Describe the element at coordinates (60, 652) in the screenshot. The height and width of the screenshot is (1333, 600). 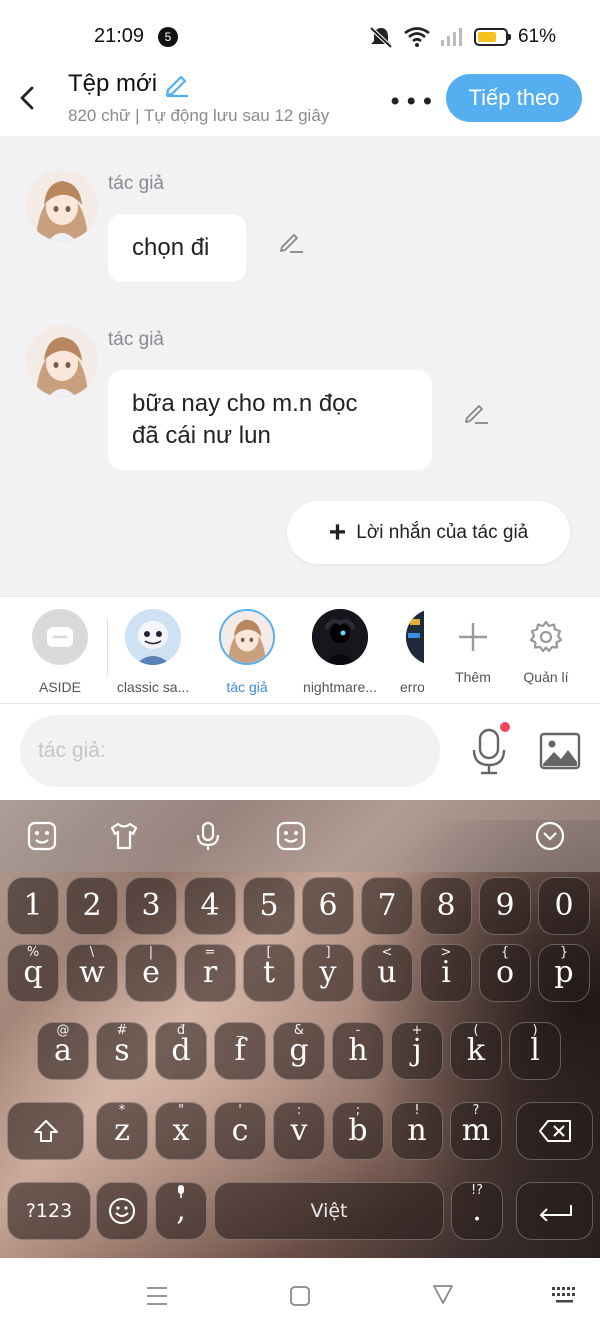
I see `character-aside: ASIDE` at that location.